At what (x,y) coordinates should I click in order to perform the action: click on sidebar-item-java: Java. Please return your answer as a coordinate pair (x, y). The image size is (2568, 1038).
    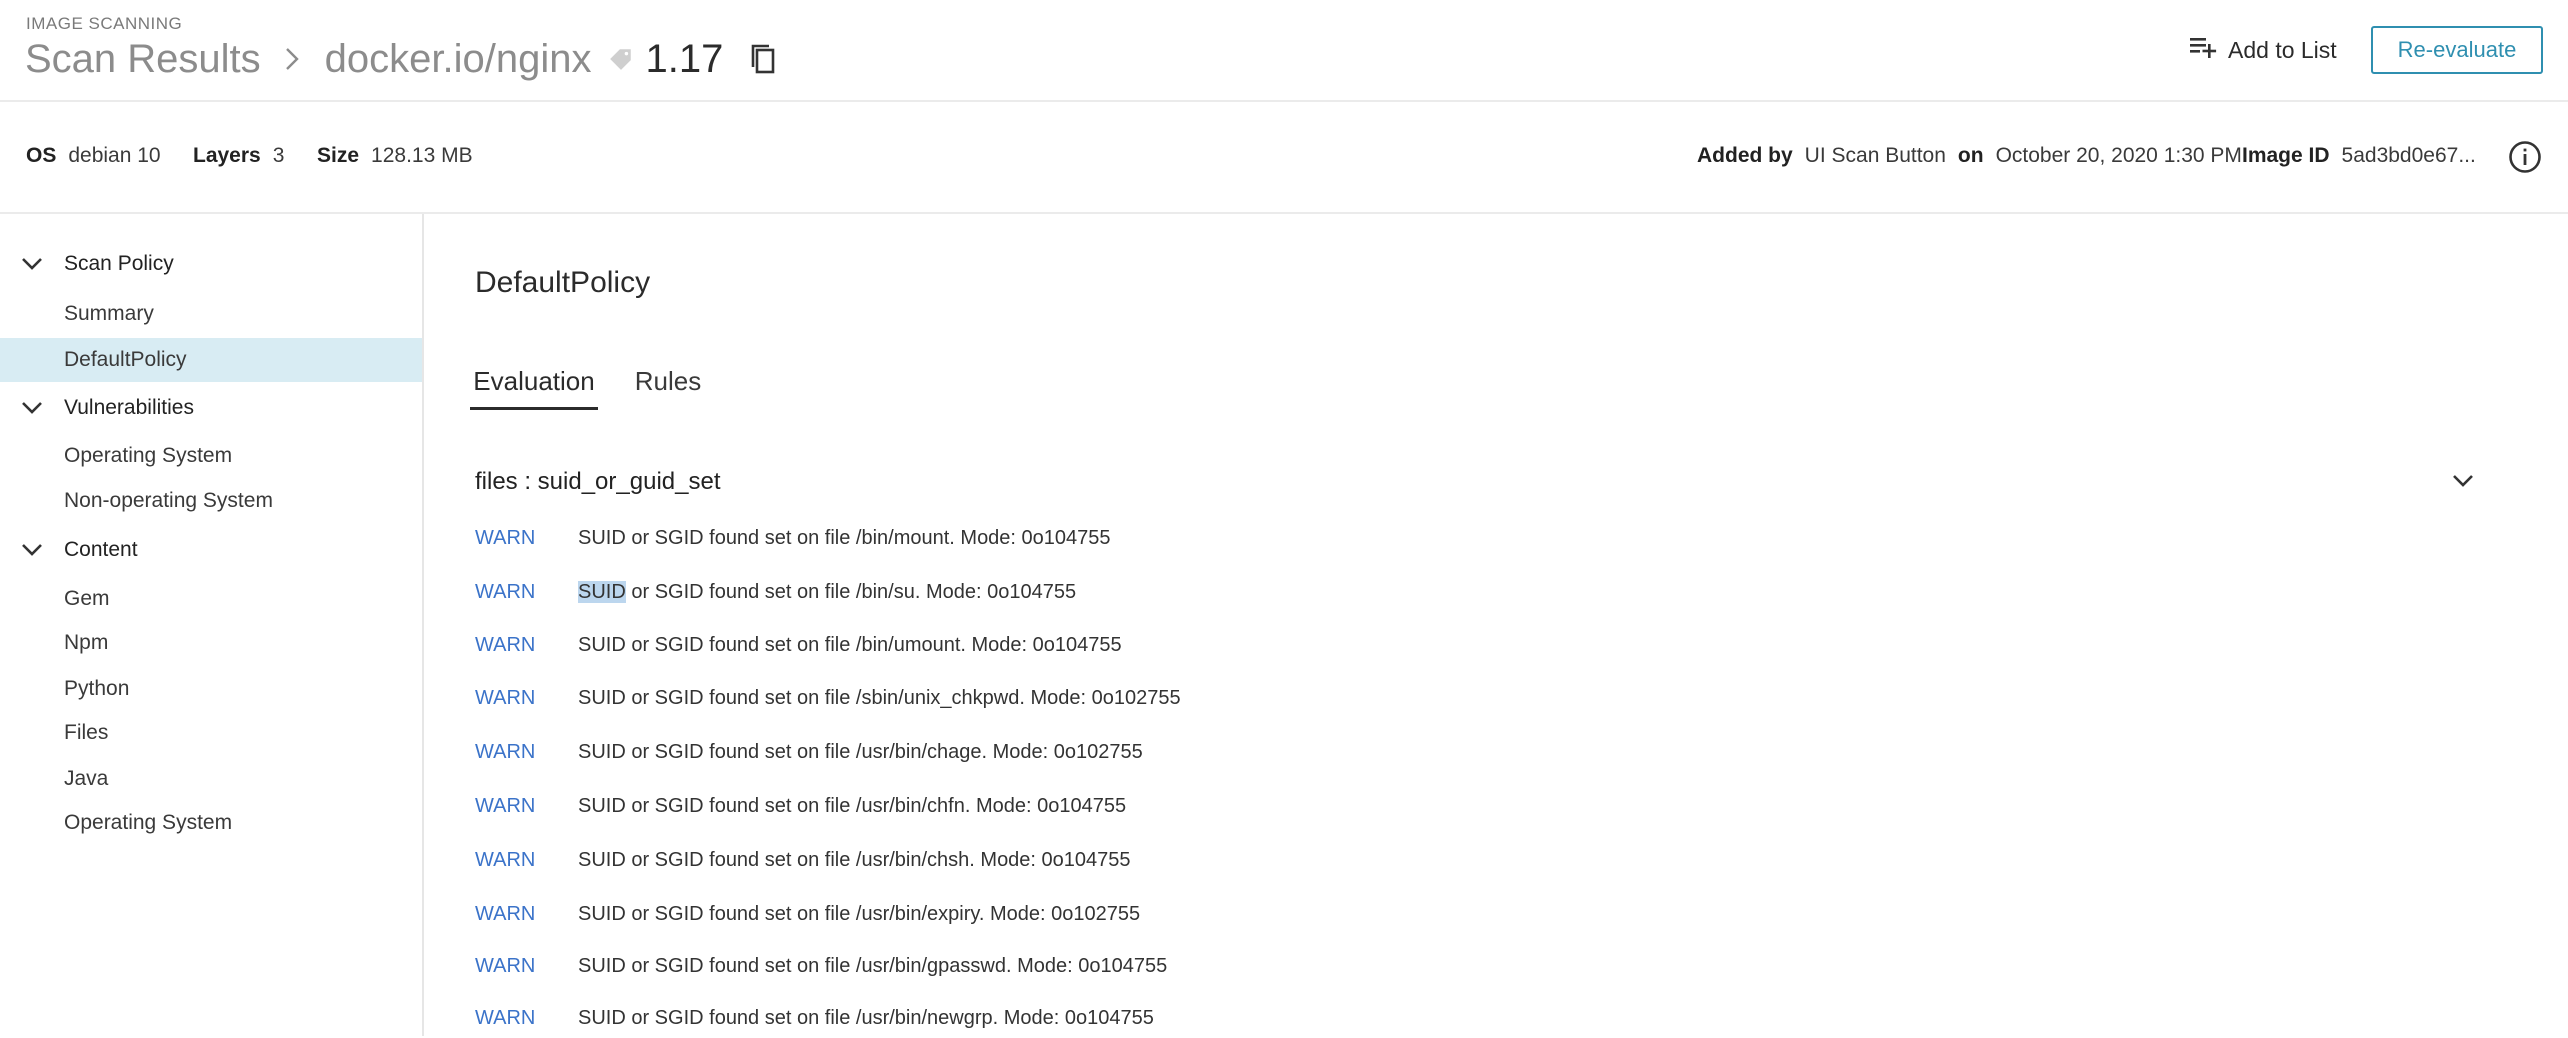
    Looking at the image, I should click on (211, 779).